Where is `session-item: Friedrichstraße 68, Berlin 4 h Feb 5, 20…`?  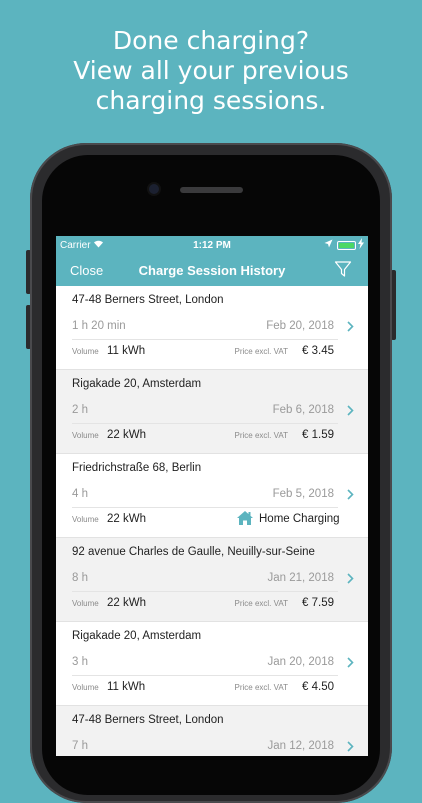 session-item: Friedrichstraße 68, Berlin 4 h Feb 5, 20… is located at coordinates (212, 496).